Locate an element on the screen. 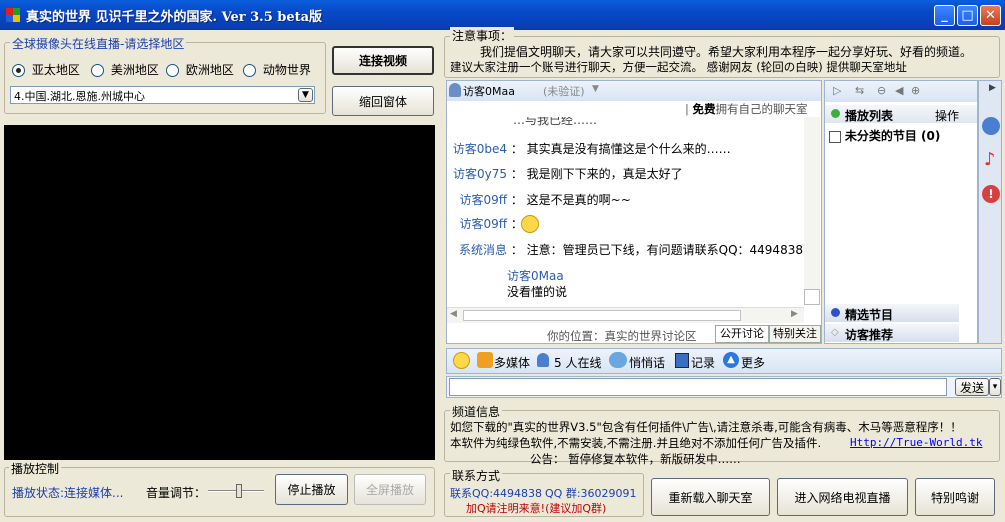 The width and height of the screenshot is (1005, 522). multimedia-icon is located at coordinates (485, 360).